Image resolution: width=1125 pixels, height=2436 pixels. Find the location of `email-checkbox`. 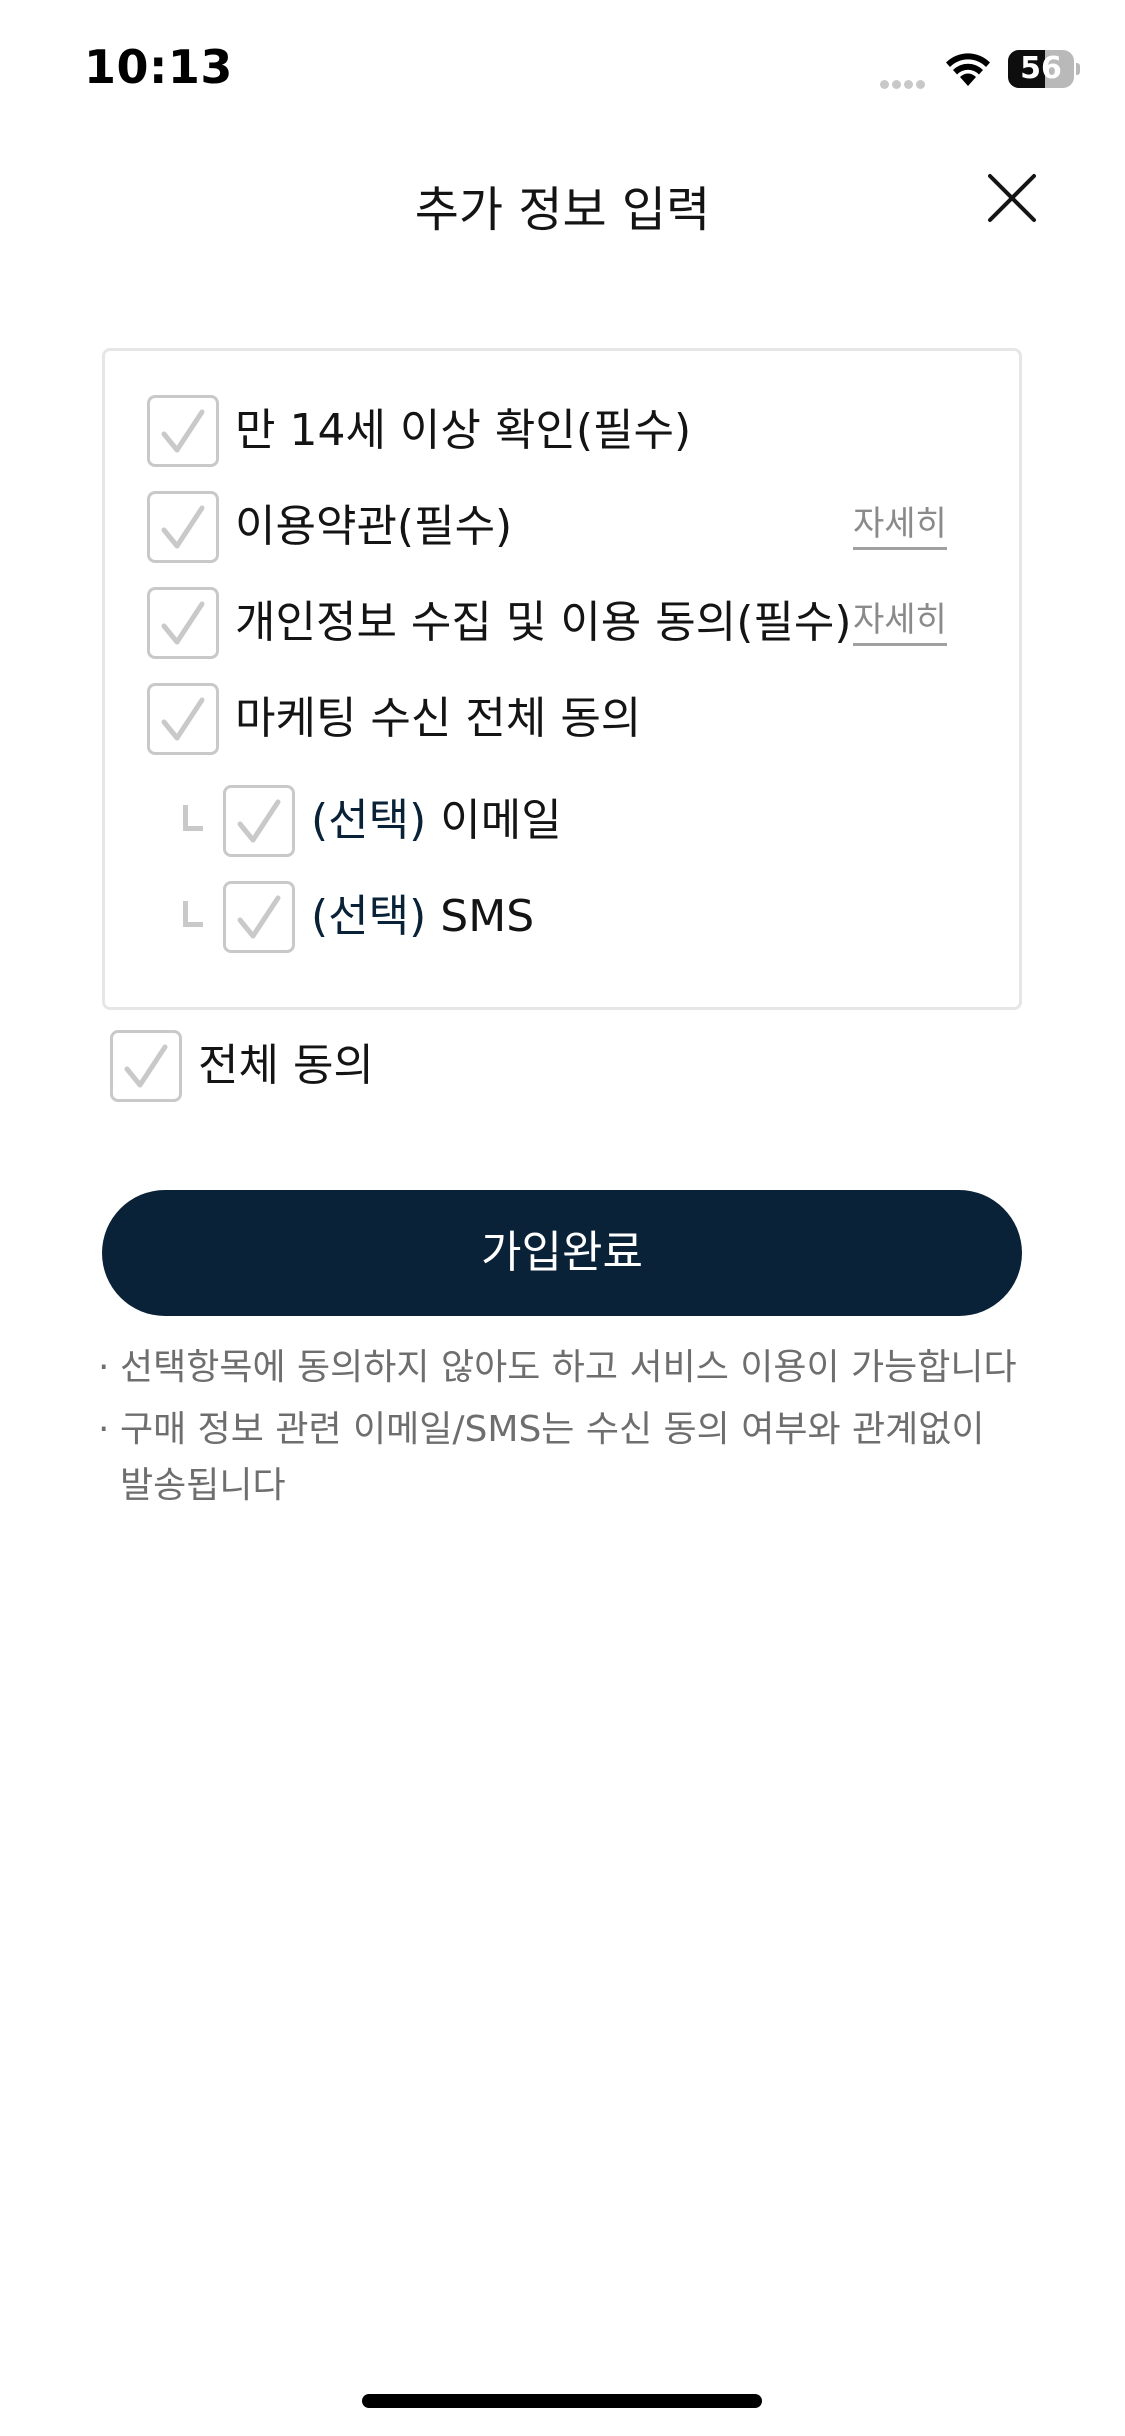

email-checkbox is located at coordinates (259, 821).